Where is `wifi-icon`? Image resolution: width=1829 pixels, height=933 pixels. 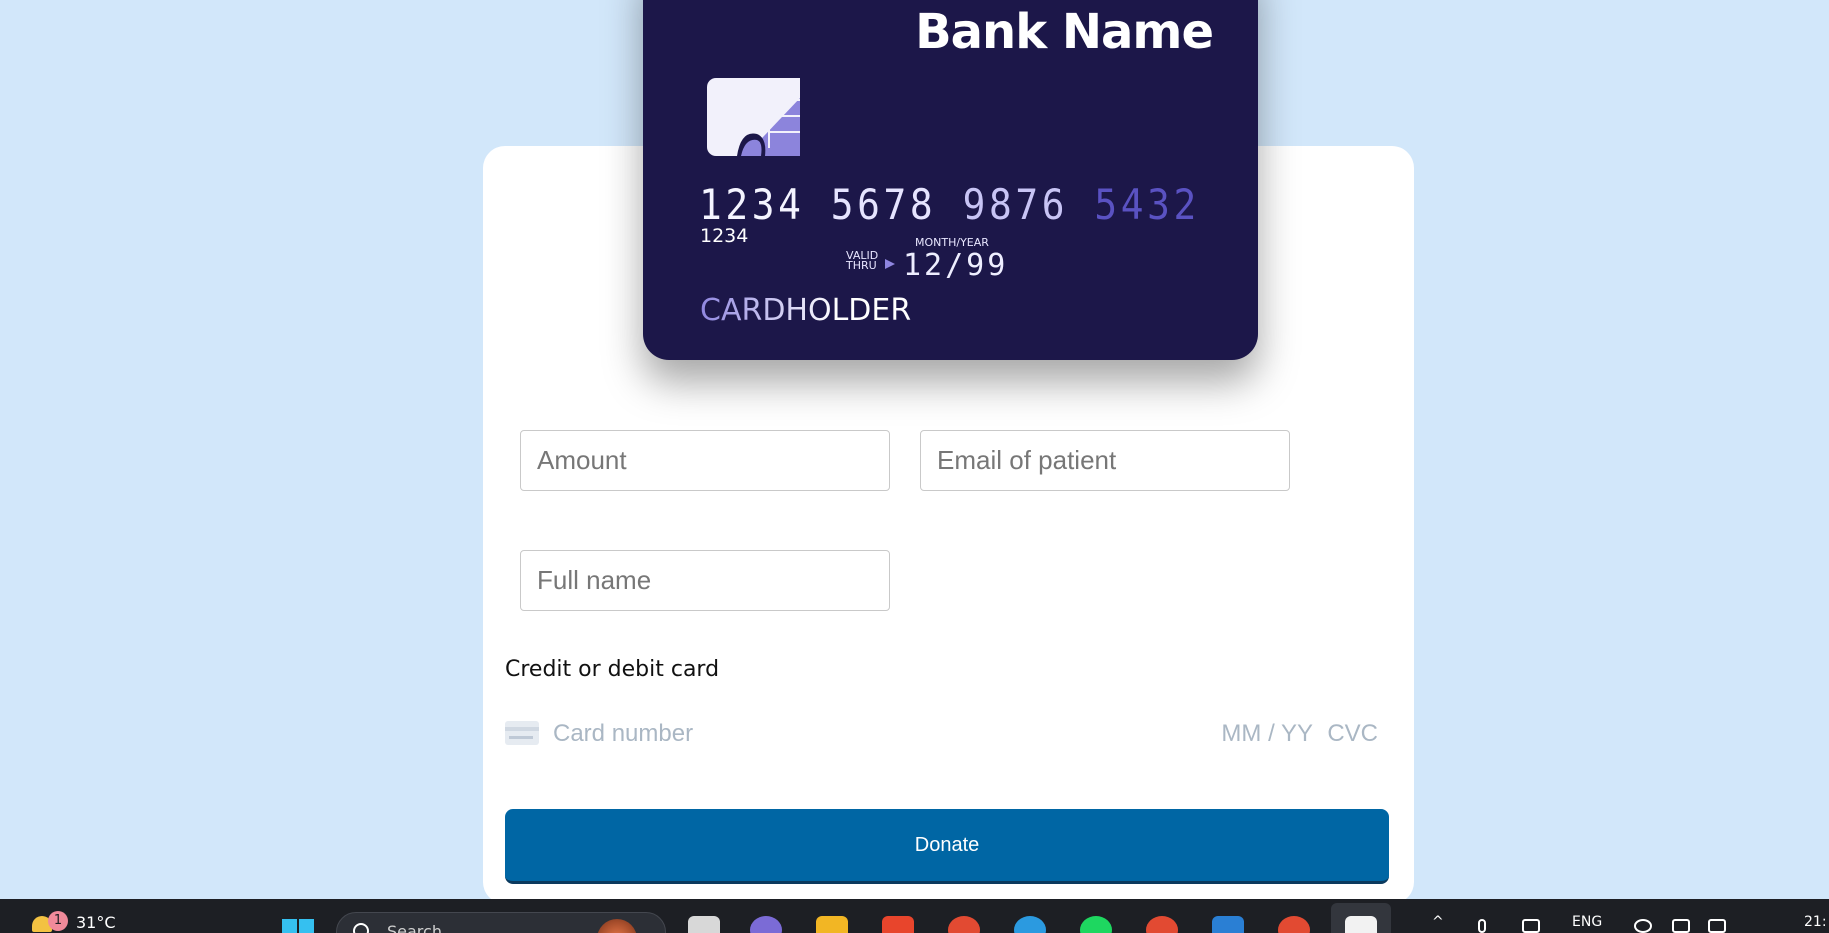 wifi-icon is located at coordinates (1643, 926).